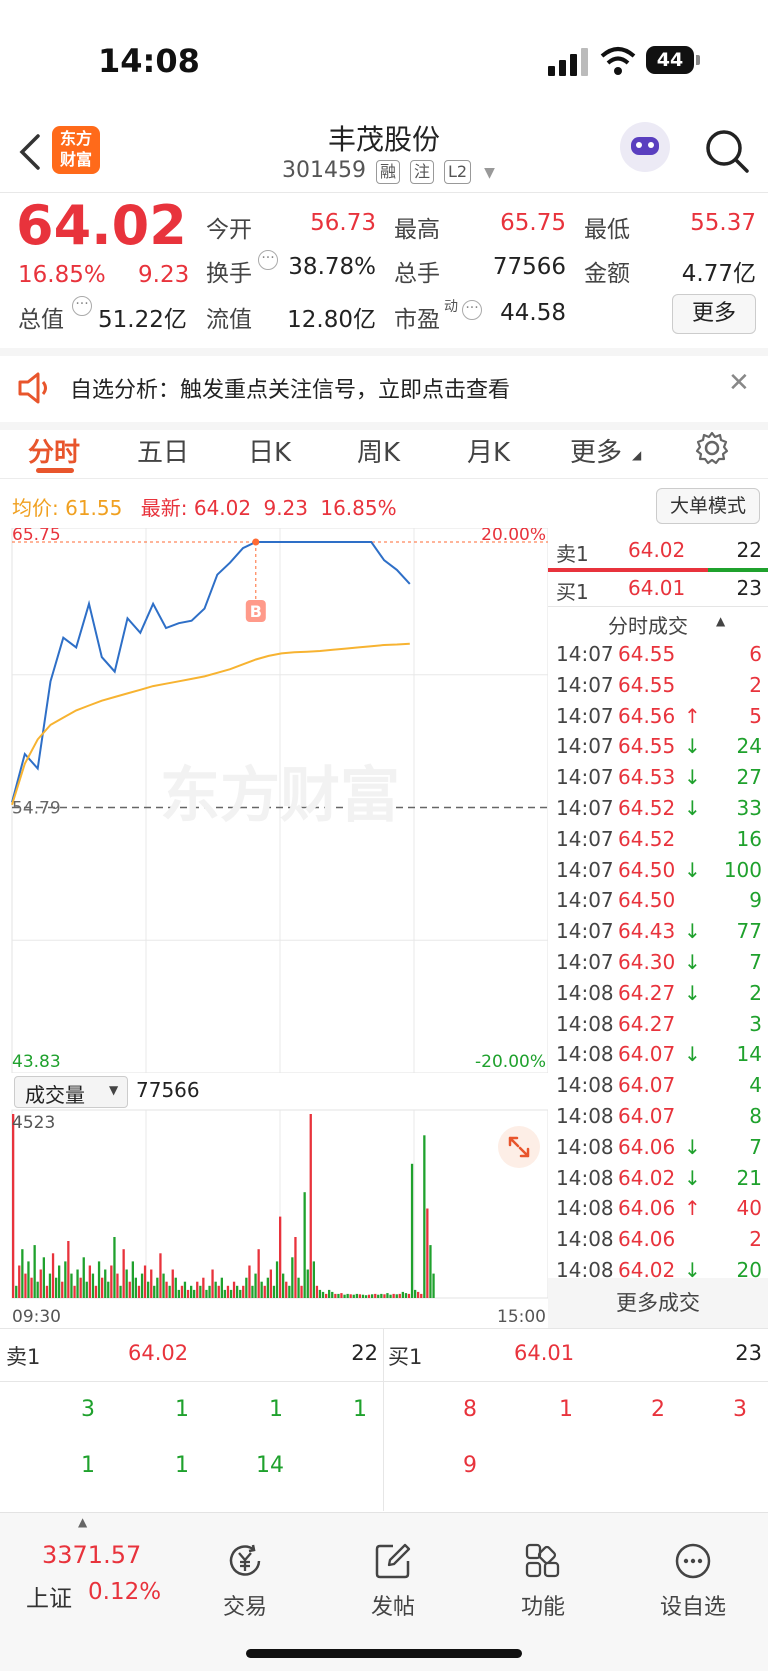 This screenshot has width=768, height=1671. What do you see at coordinates (268, 260) in the screenshot?
I see `info-dots-icon: ···` at bounding box center [268, 260].